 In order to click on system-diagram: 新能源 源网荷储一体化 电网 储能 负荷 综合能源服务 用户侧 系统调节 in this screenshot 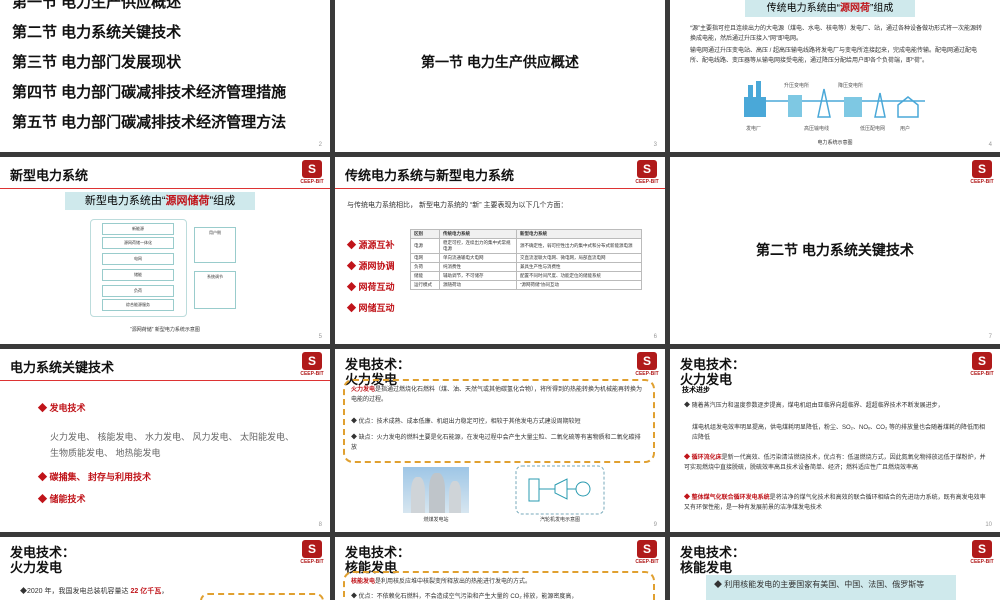, I will do `click(165, 269)`.